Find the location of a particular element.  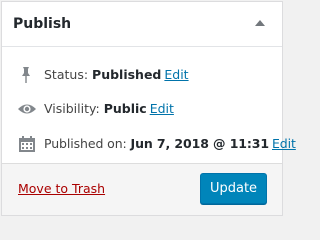

status-value: Published is located at coordinates (127, 74).